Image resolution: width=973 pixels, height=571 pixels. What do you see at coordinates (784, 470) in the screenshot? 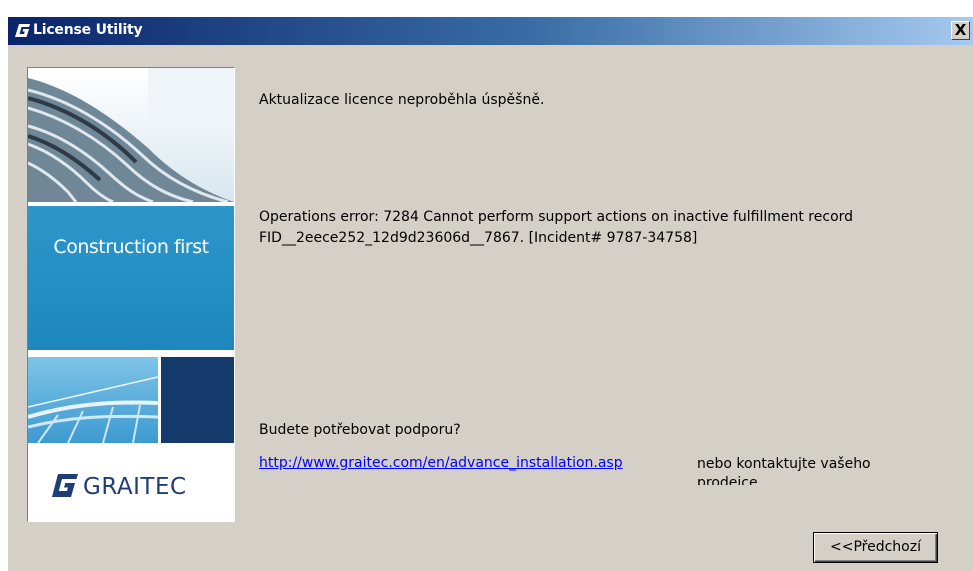
I see `contact-text: nebo kontaktujte vašeho prodejce.` at bounding box center [784, 470].